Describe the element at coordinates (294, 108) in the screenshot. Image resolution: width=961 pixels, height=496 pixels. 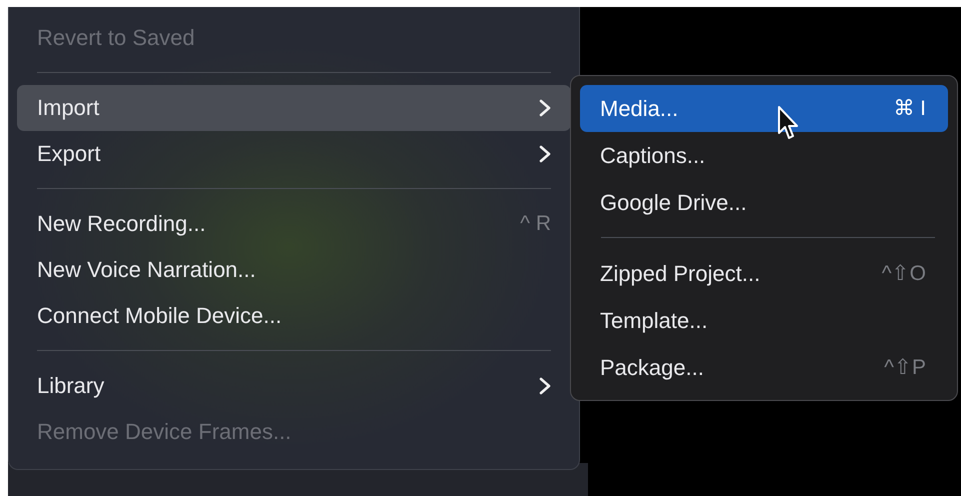
I see `menu-item: Import` at that location.